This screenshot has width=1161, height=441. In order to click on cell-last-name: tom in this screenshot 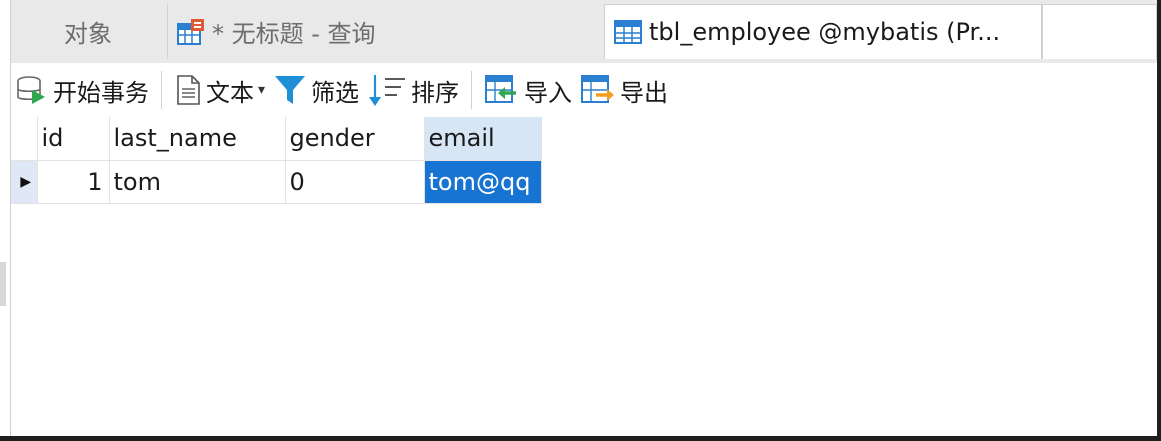, I will do `click(197, 182)`.